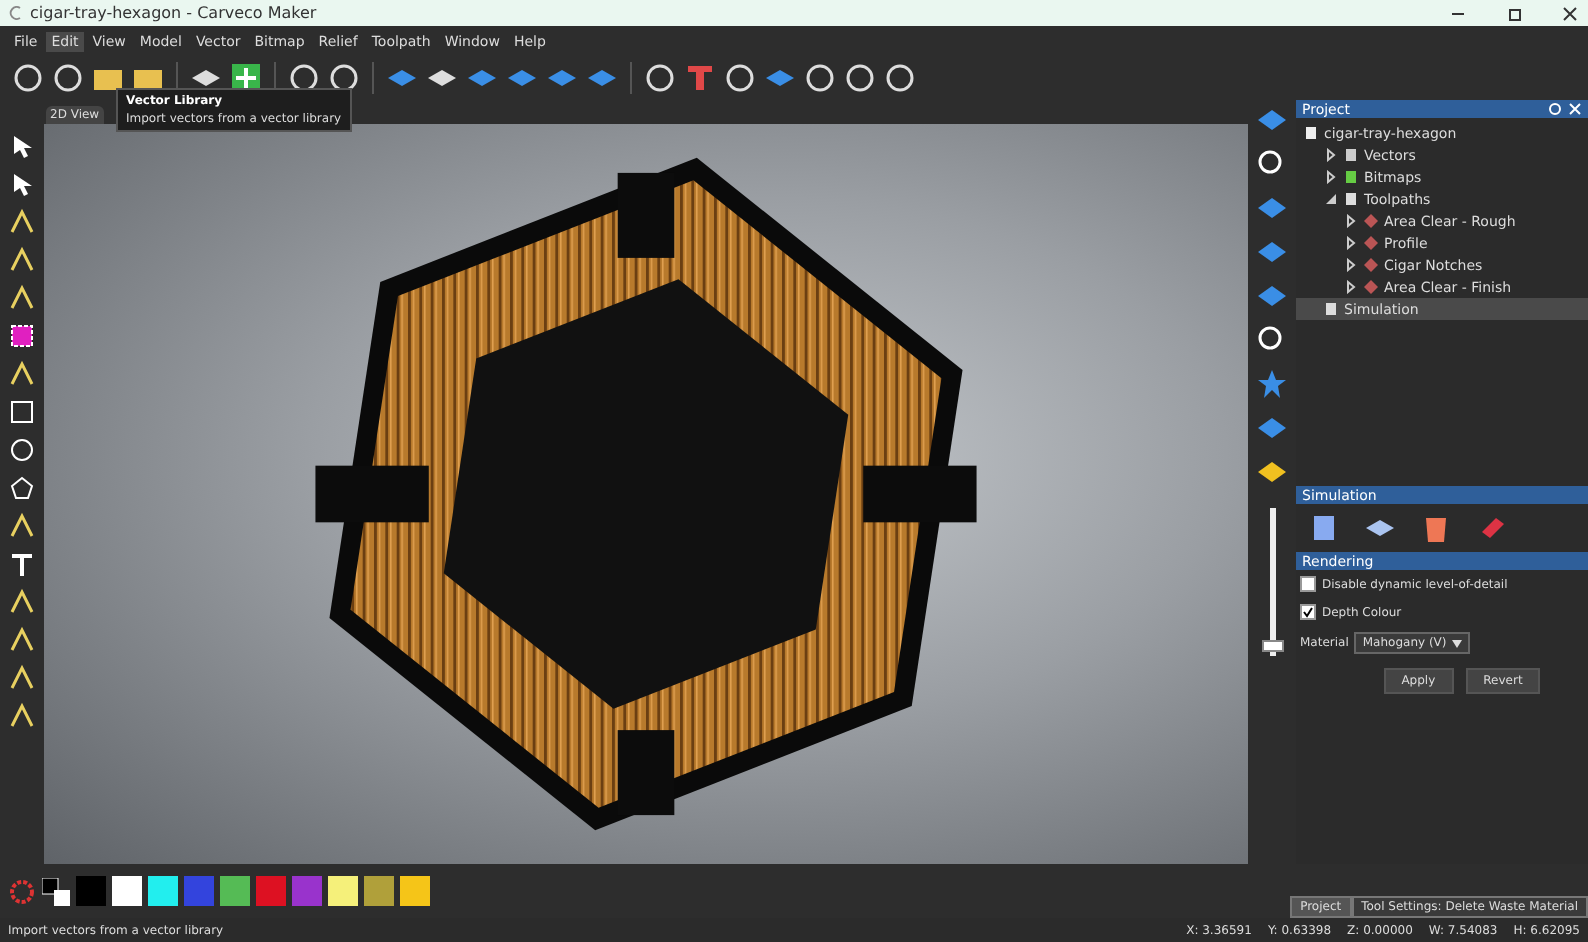 Image resolution: width=1588 pixels, height=942 pixels. Describe the element at coordinates (1436, 528) in the screenshot. I see `bin-icon` at that location.